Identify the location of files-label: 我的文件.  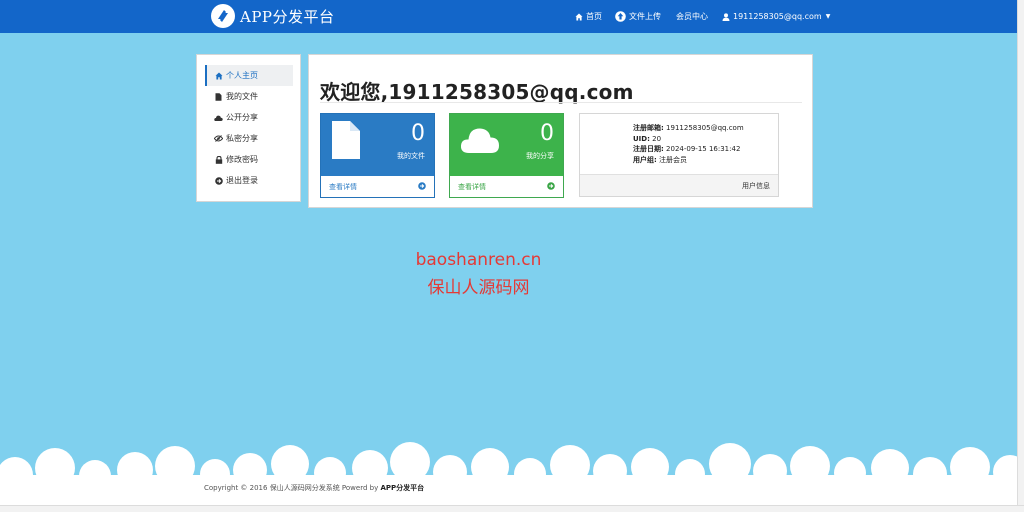
(411, 156).